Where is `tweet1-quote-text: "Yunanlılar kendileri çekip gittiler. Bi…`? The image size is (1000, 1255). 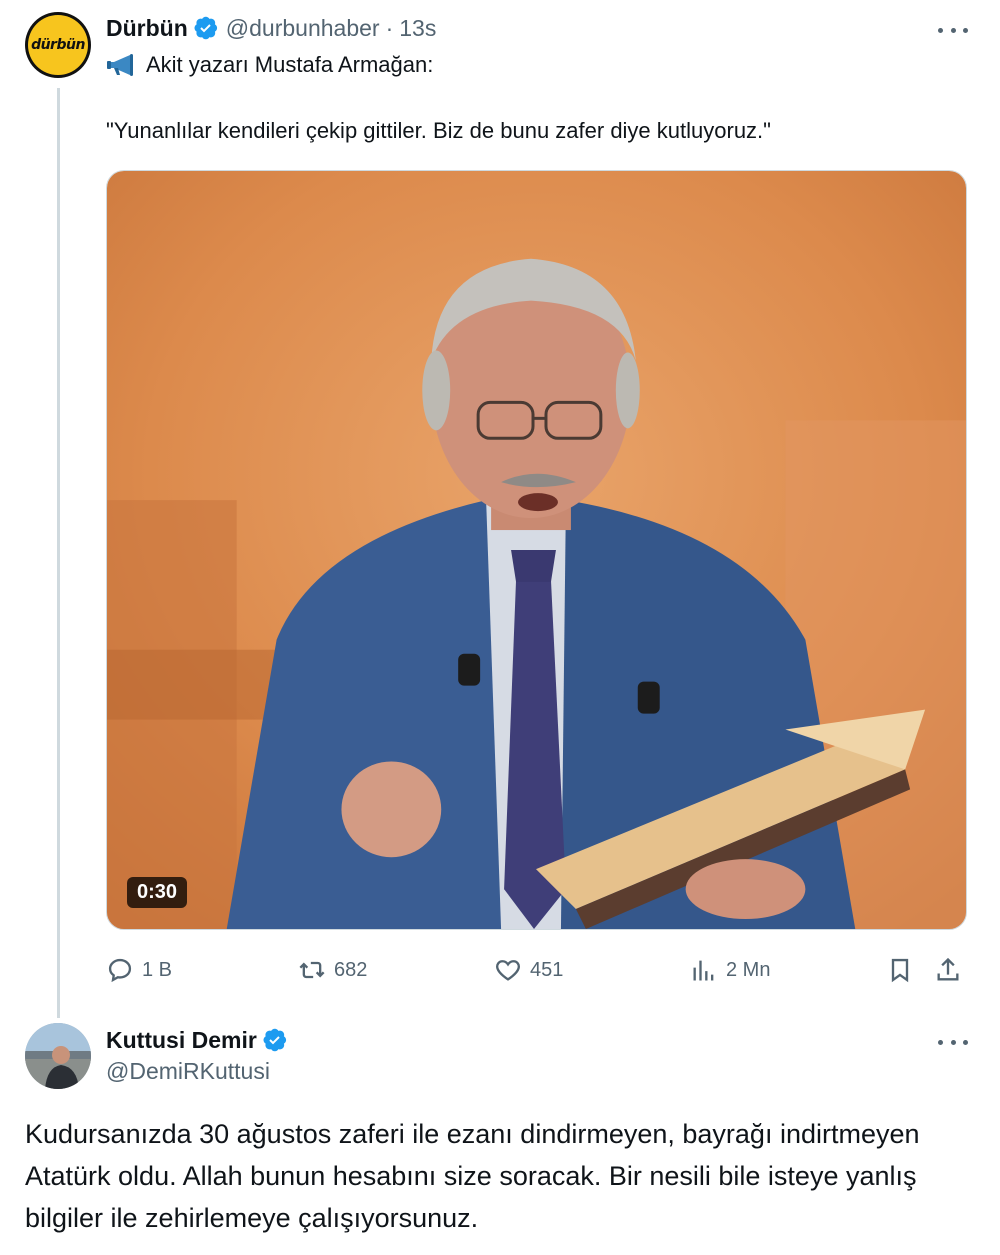 tweet1-quote-text: "Yunanlılar kendileri çekip gittiler. Bi… is located at coordinates (438, 130).